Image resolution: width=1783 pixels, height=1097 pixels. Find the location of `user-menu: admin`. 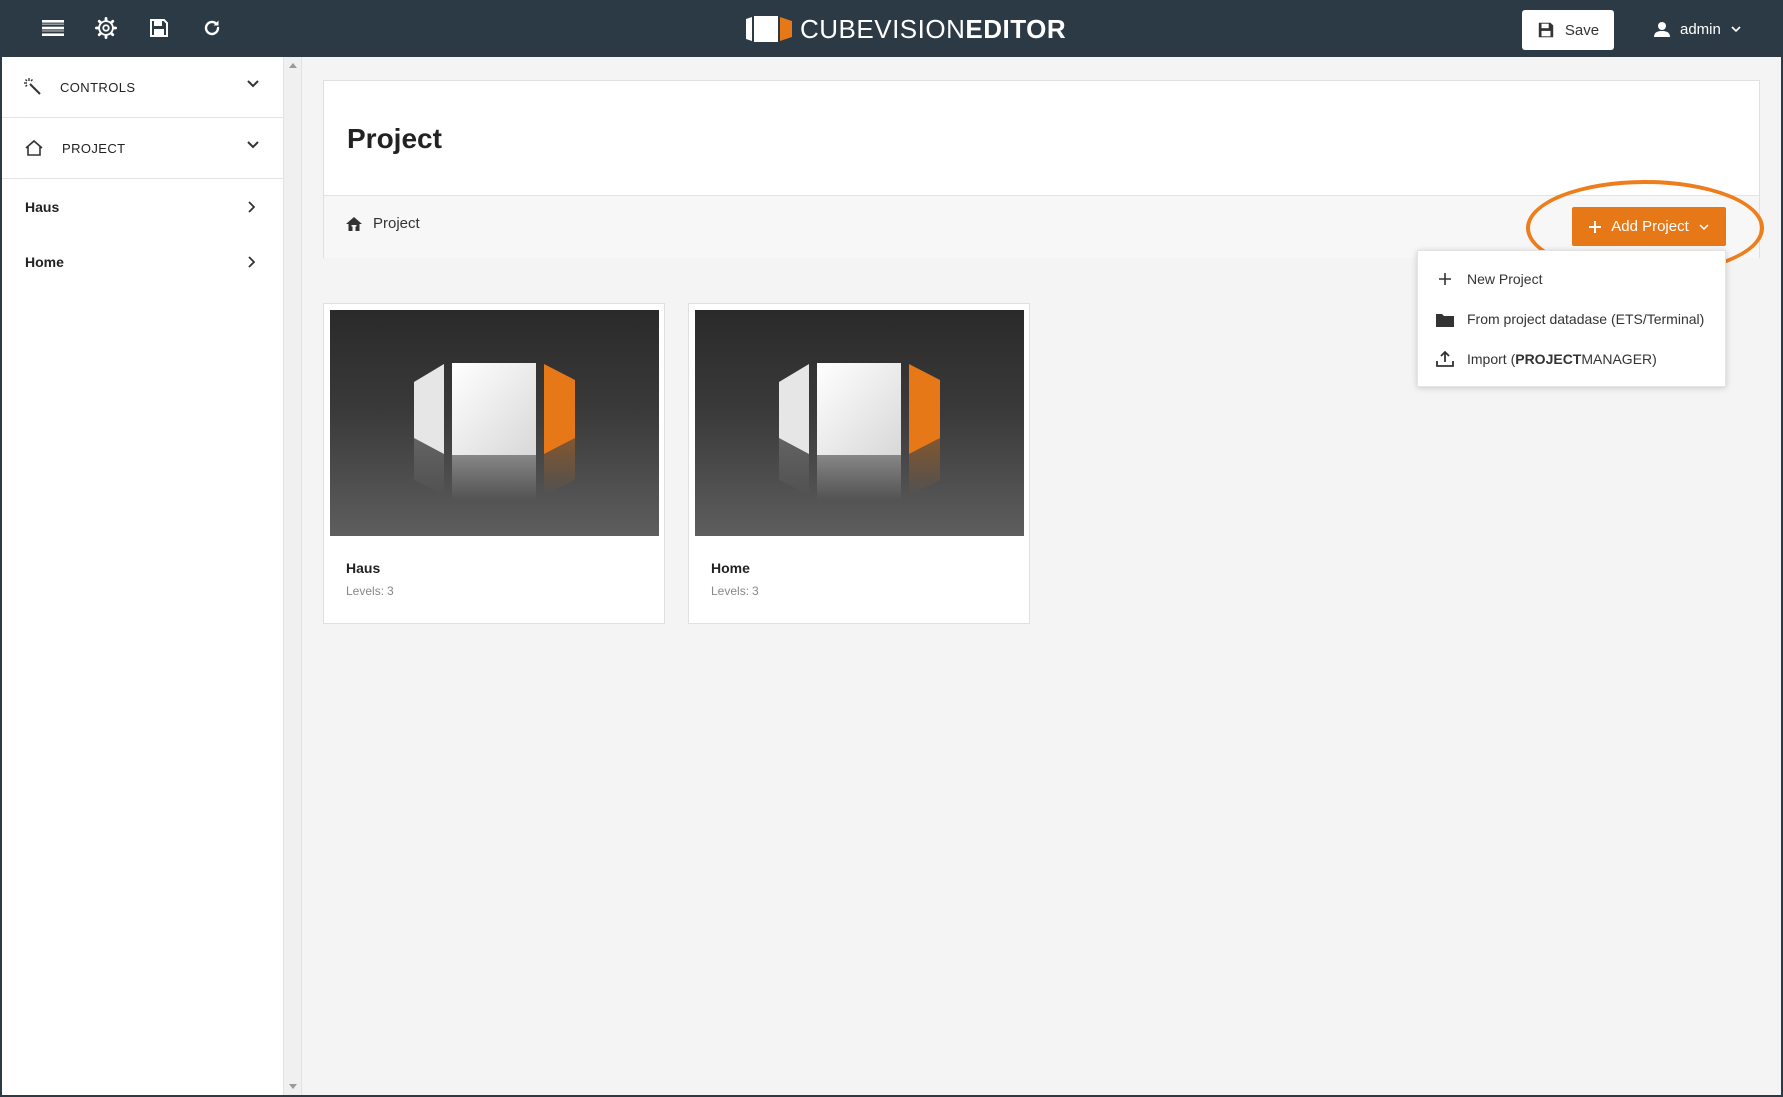

user-menu: admin is located at coordinates (1697, 29).